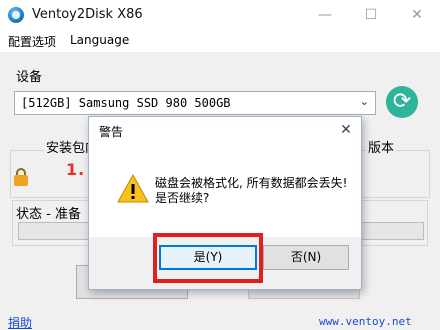  Describe the element at coordinates (99, 40) in the screenshot. I see `menu-language: Language` at that location.